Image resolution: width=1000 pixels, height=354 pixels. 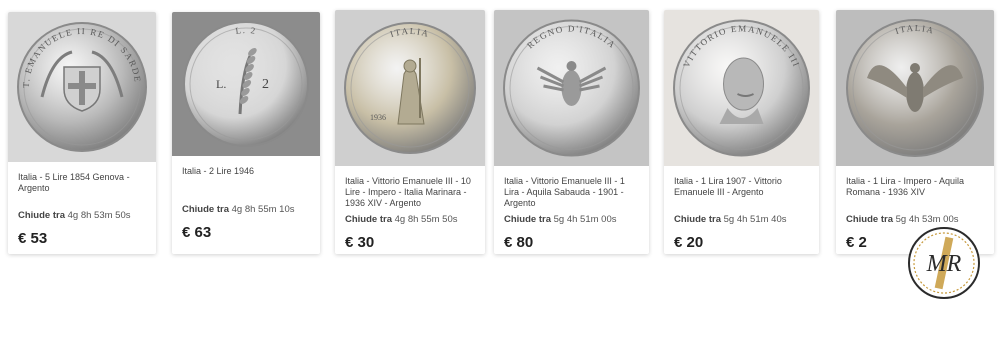 I want to click on closing-time: 4g 8h 55m 10s, so click(x=263, y=209).